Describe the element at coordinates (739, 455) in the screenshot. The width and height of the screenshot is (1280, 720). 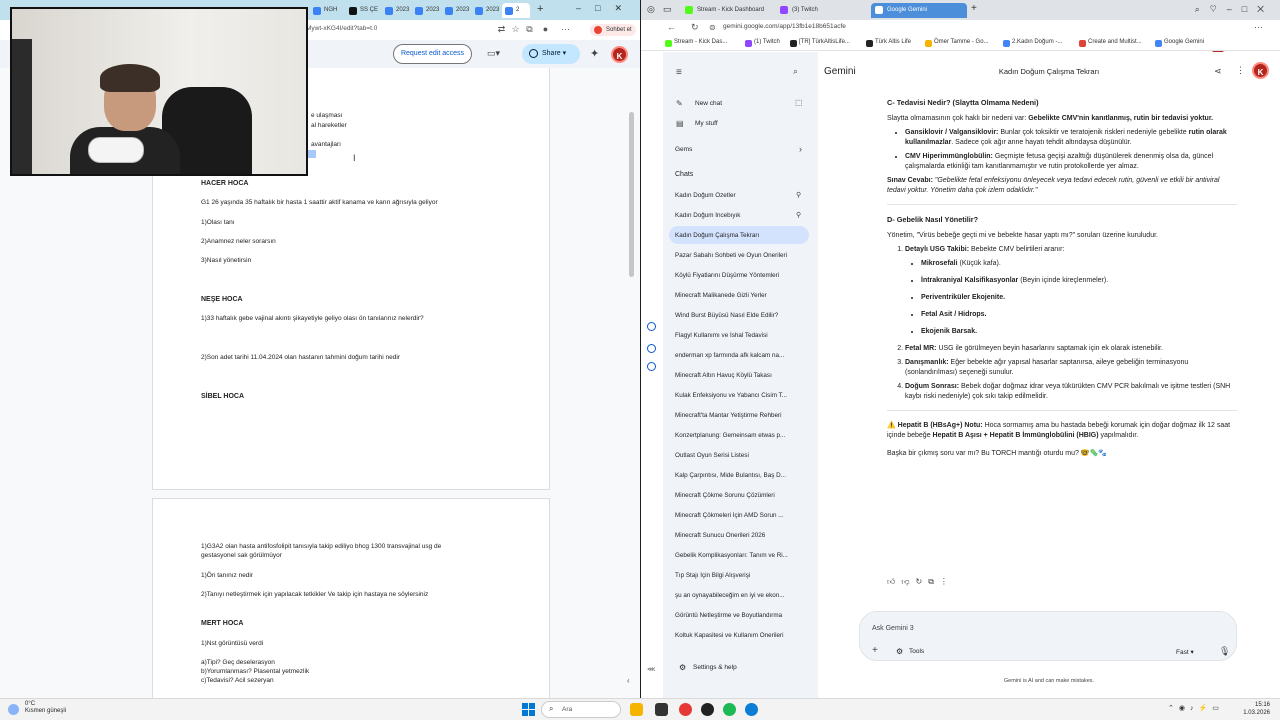
I see `chat-list-item: Outlast Oyun Serisi Listesi` at that location.